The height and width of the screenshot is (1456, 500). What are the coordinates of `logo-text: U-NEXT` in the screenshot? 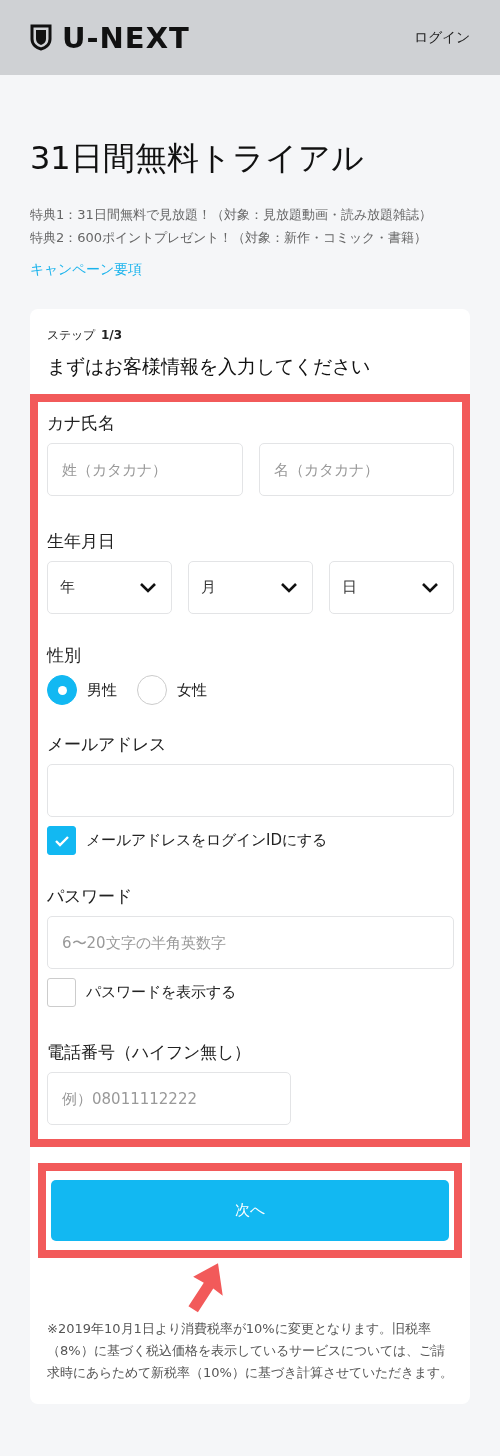 It's located at (126, 37).